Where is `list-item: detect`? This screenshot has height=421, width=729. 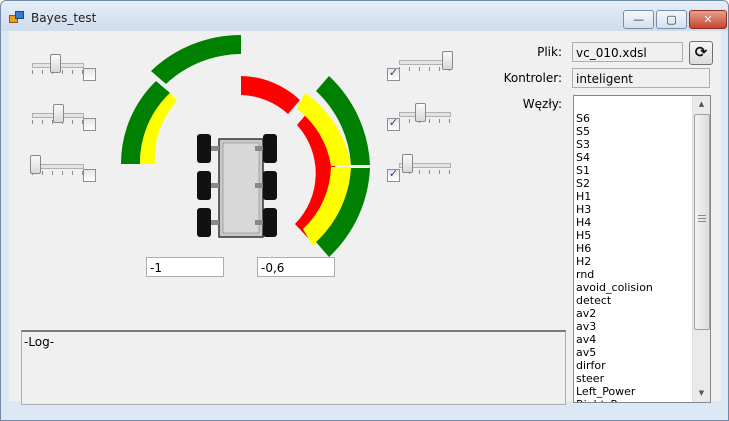
list-item: detect is located at coordinates (633, 300).